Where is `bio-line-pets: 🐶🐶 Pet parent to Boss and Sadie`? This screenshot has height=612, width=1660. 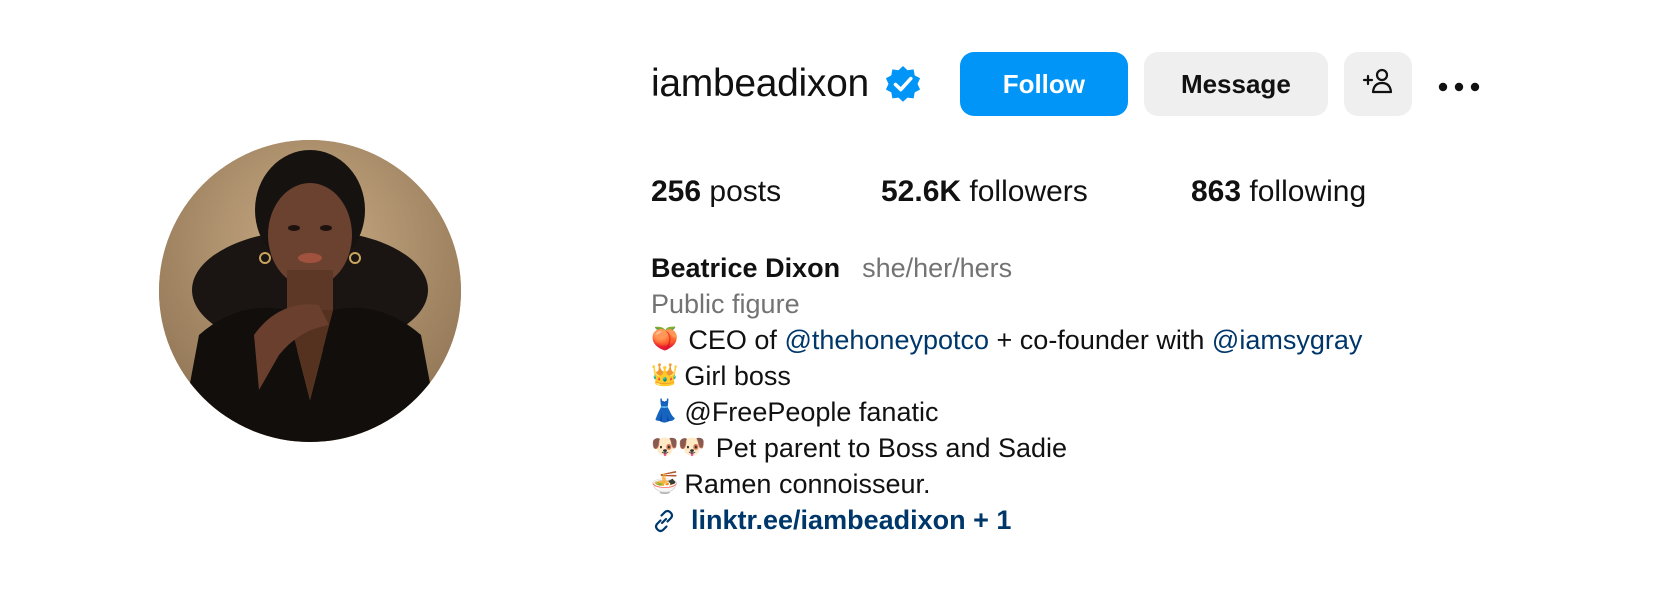 bio-line-pets: 🐶🐶 Pet parent to Boss and Sadie is located at coordinates (1006, 448).